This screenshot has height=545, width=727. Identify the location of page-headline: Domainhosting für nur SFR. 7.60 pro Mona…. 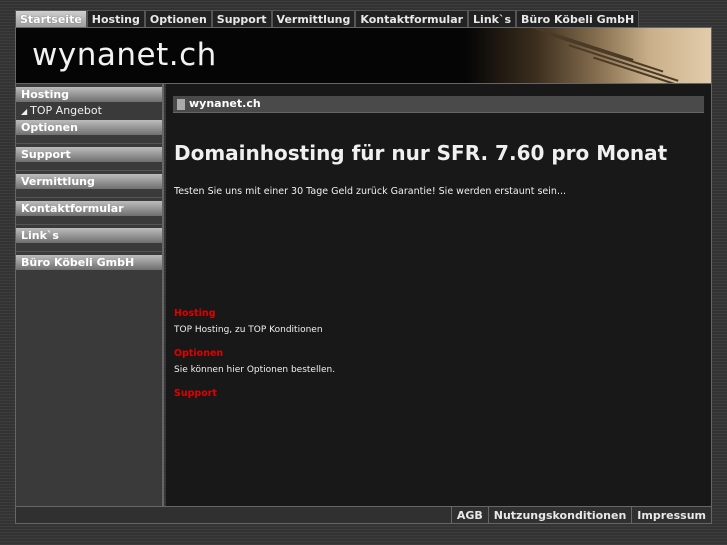
(421, 153).